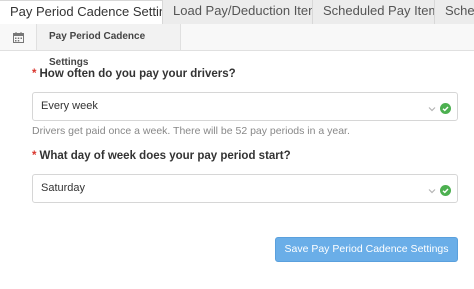 The image size is (474, 289). What do you see at coordinates (81, 12) in the screenshot?
I see `tab-pay-period-cadence-setting: Pay Period Cadence Setting` at bounding box center [81, 12].